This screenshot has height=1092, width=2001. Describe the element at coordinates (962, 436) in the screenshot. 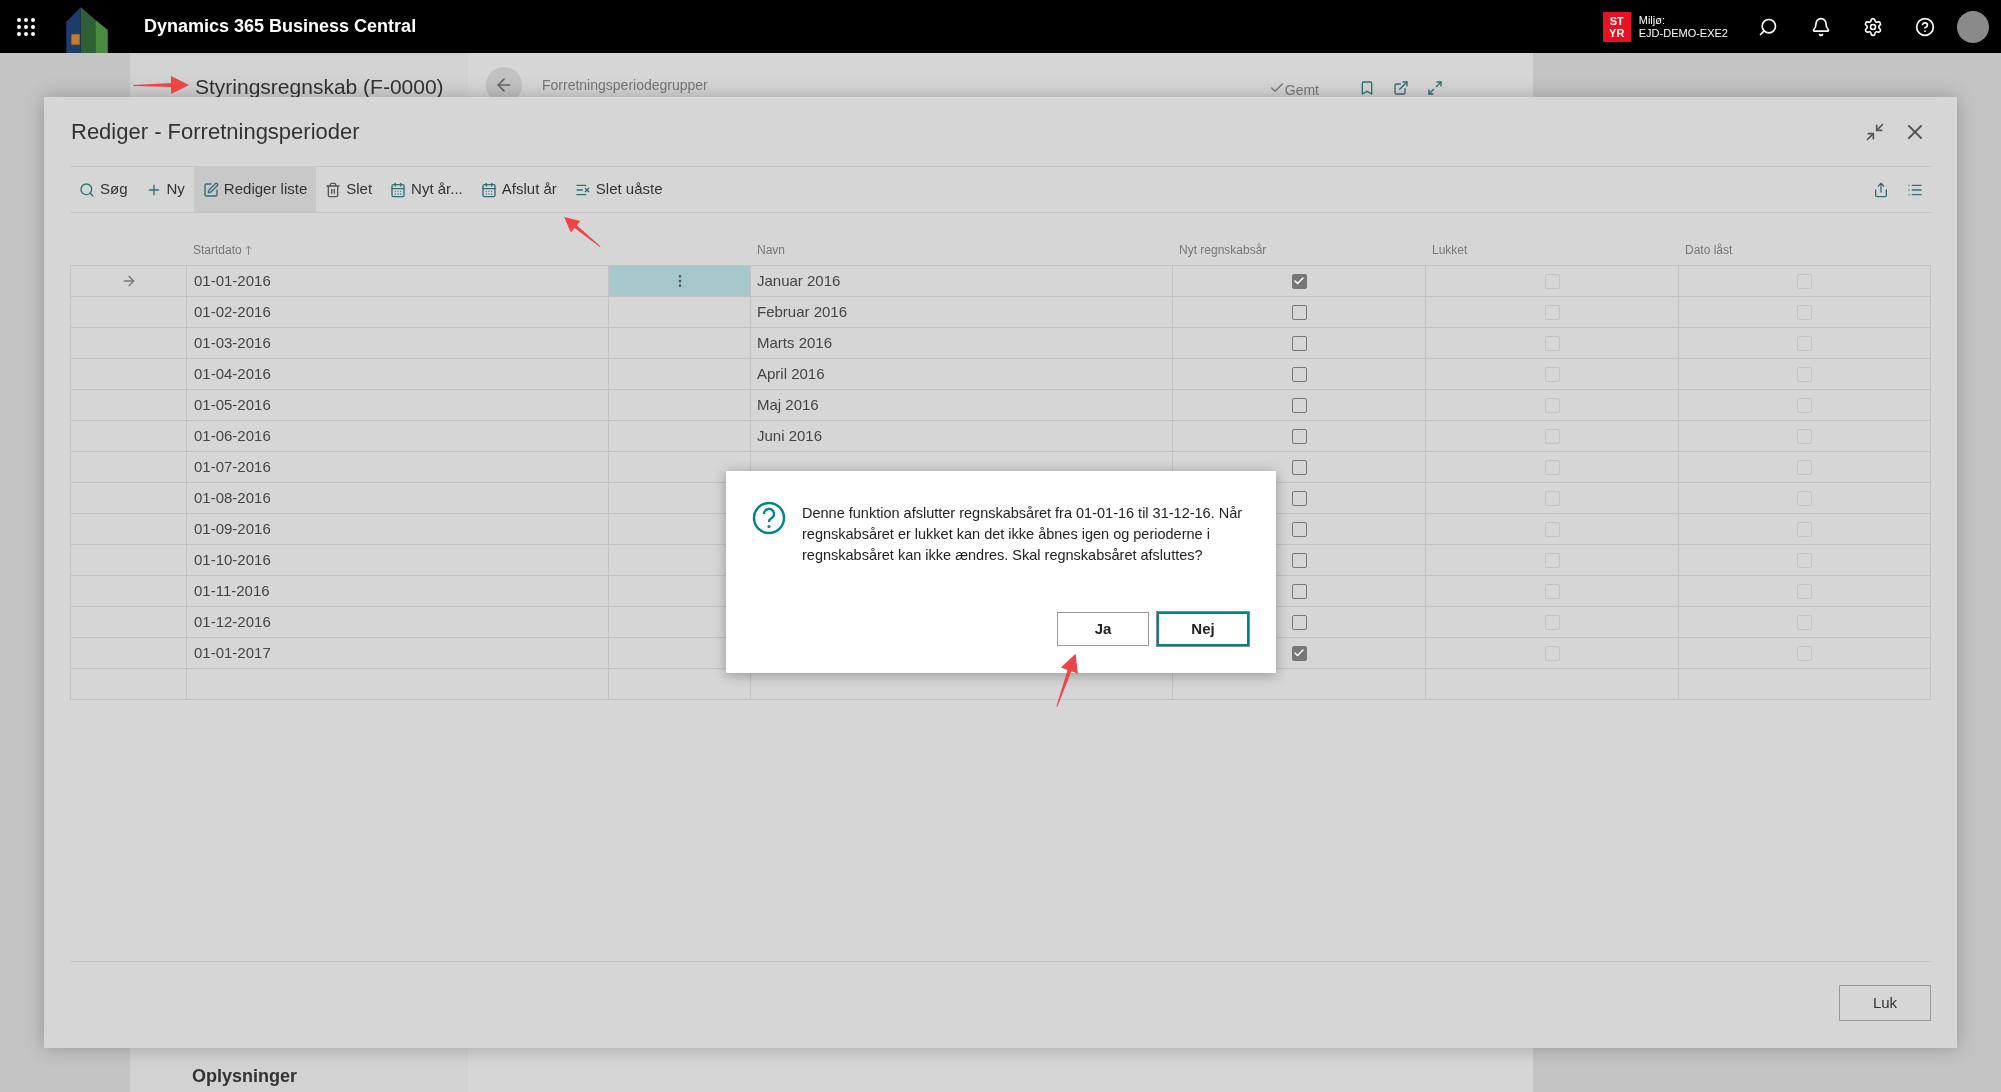

I see `table-cell: Juni 2016` at that location.